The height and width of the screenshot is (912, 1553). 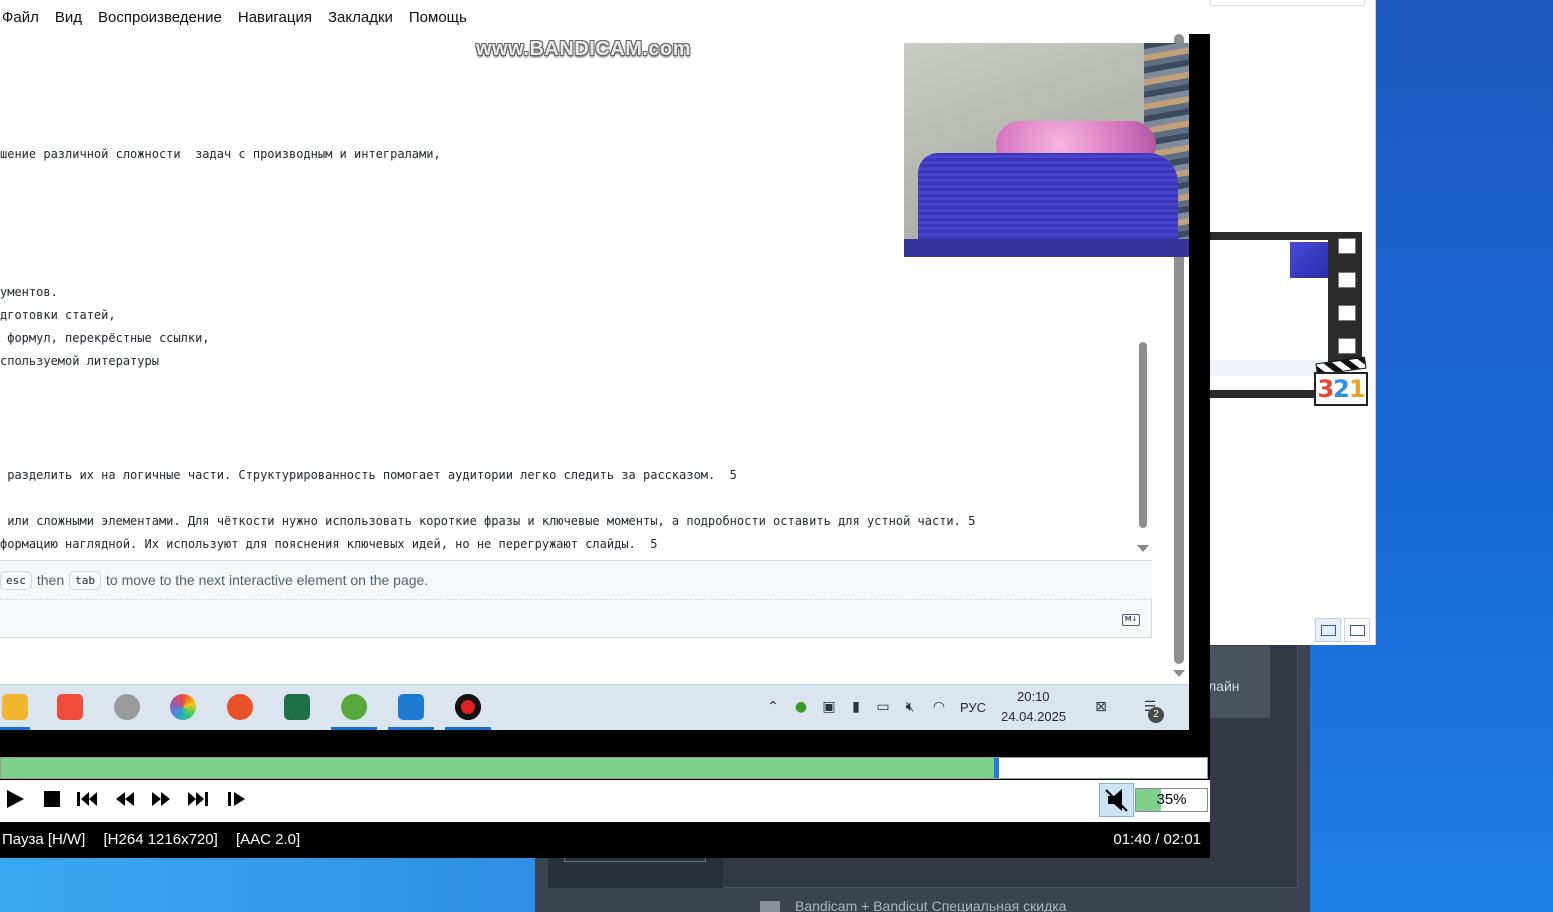 What do you see at coordinates (20, 17) in the screenshot?
I see `menu-file: Файл` at bounding box center [20, 17].